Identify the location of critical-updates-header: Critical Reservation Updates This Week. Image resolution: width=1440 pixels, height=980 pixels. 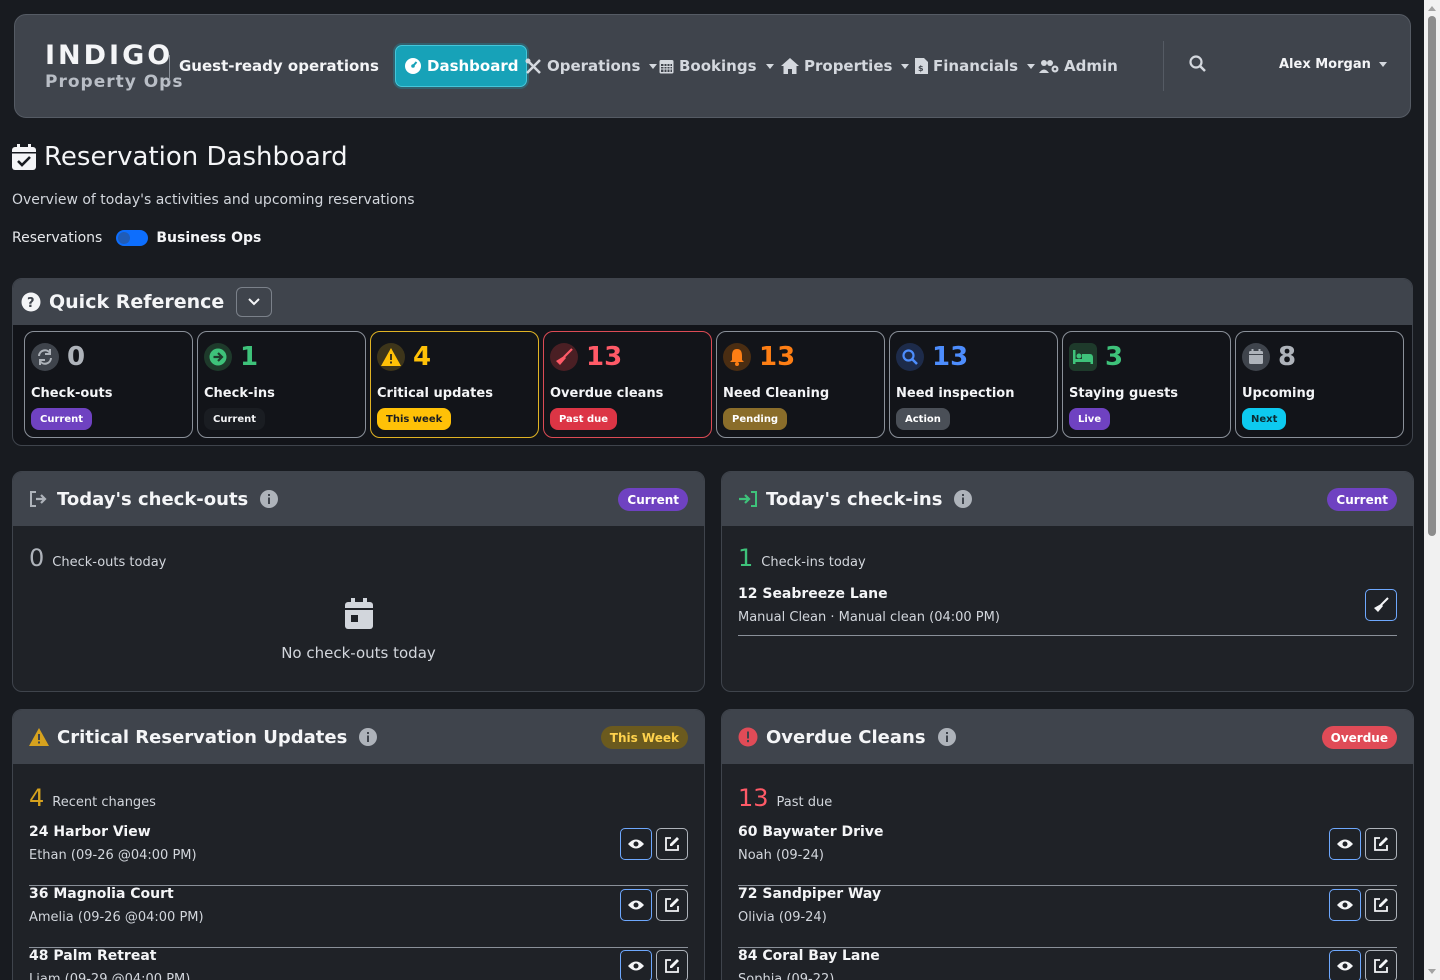
(358, 737).